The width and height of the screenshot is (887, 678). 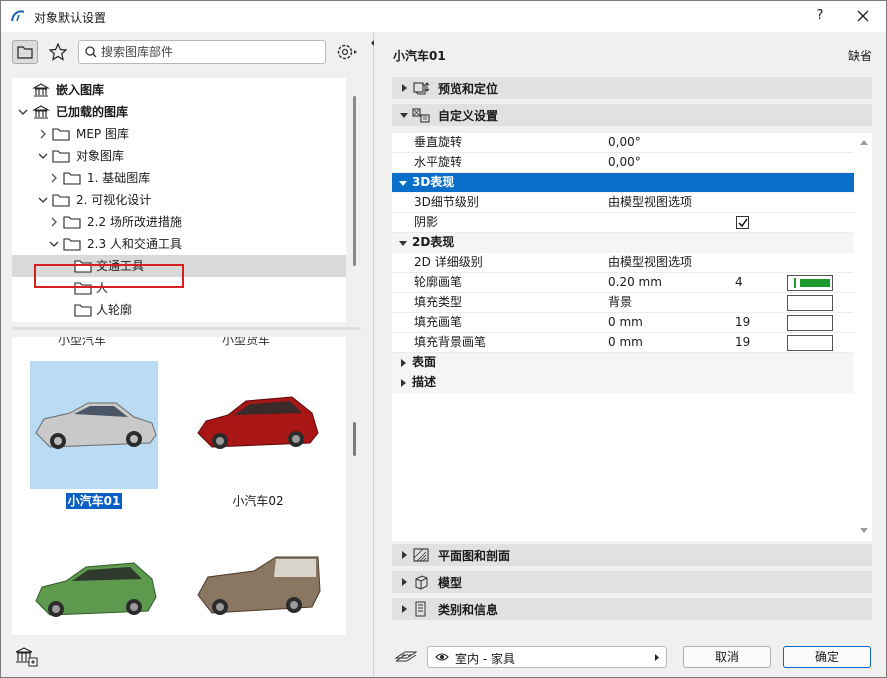 I want to click on tree-item-label: 2.2 场所改进措施, so click(x=134, y=222).